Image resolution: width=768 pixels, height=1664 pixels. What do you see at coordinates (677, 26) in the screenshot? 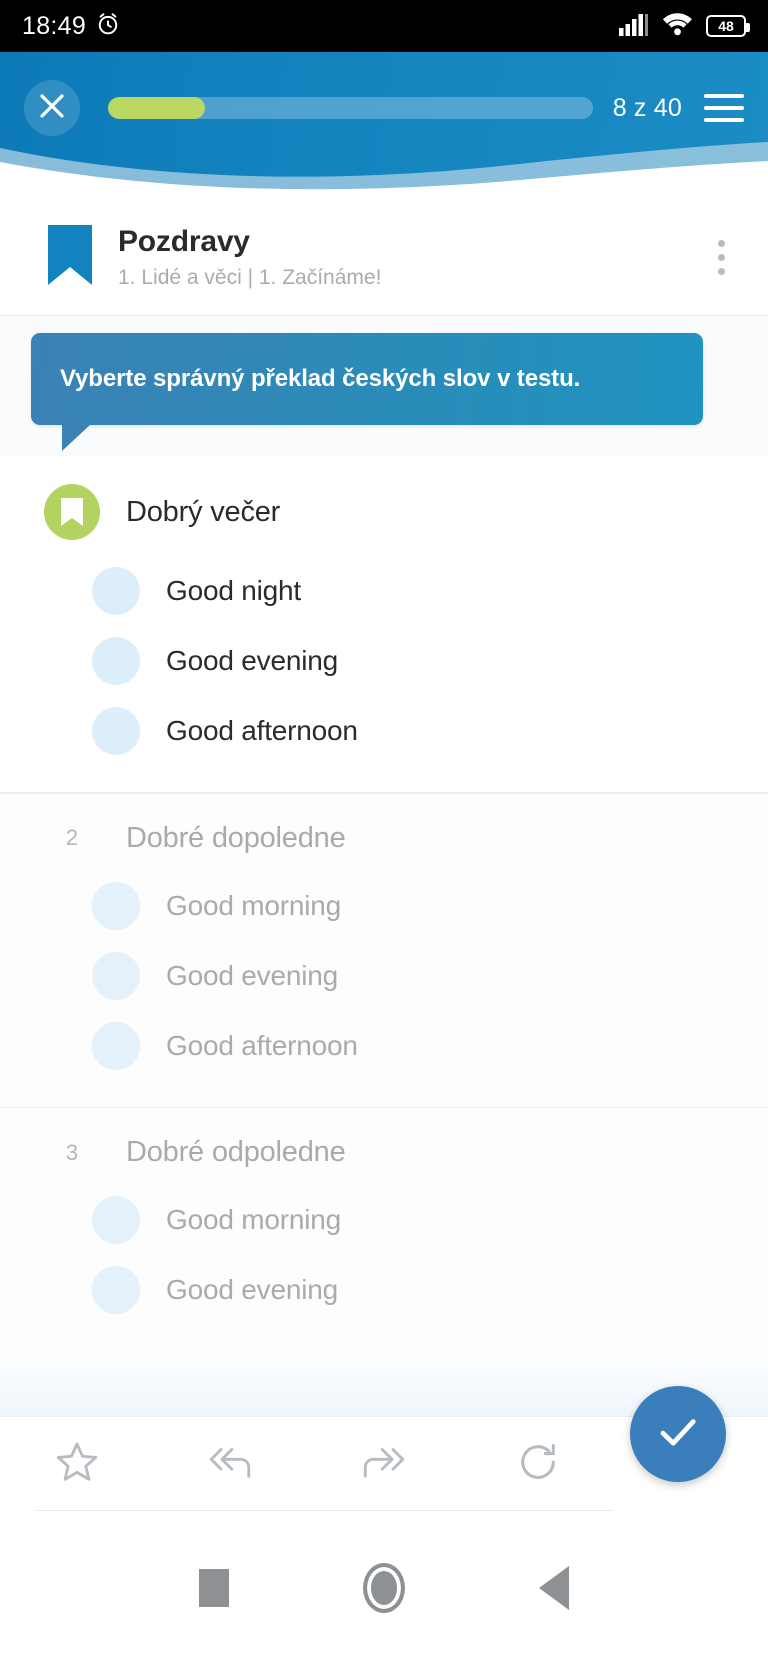
I see `wifi-icon` at bounding box center [677, 26].